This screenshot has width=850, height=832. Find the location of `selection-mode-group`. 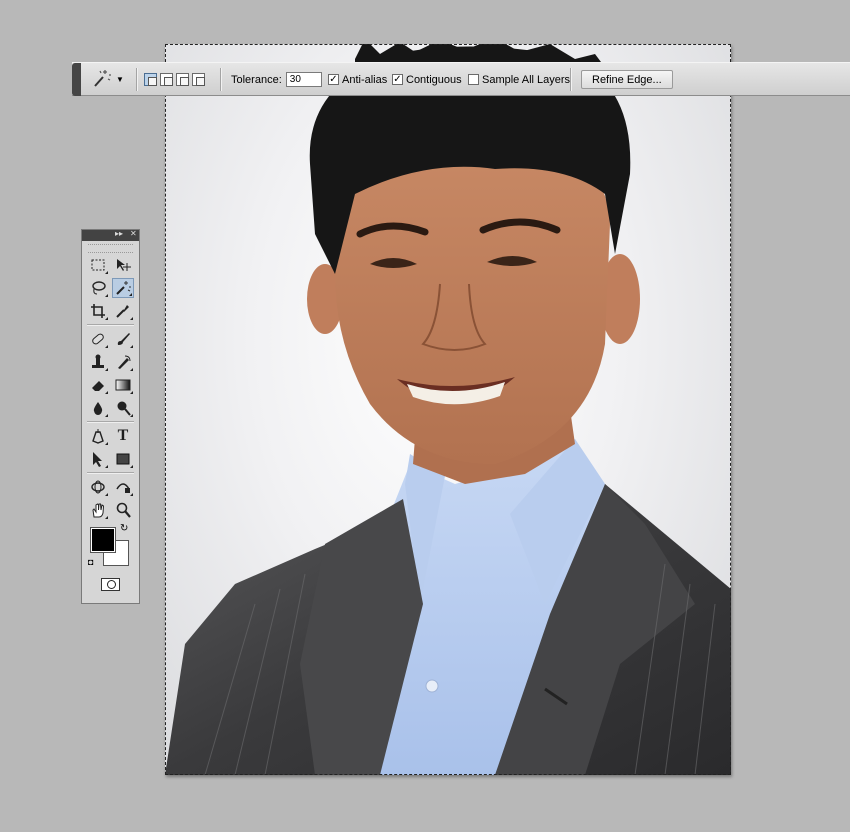

selection-mode-group is located at coordinates (176, 79).